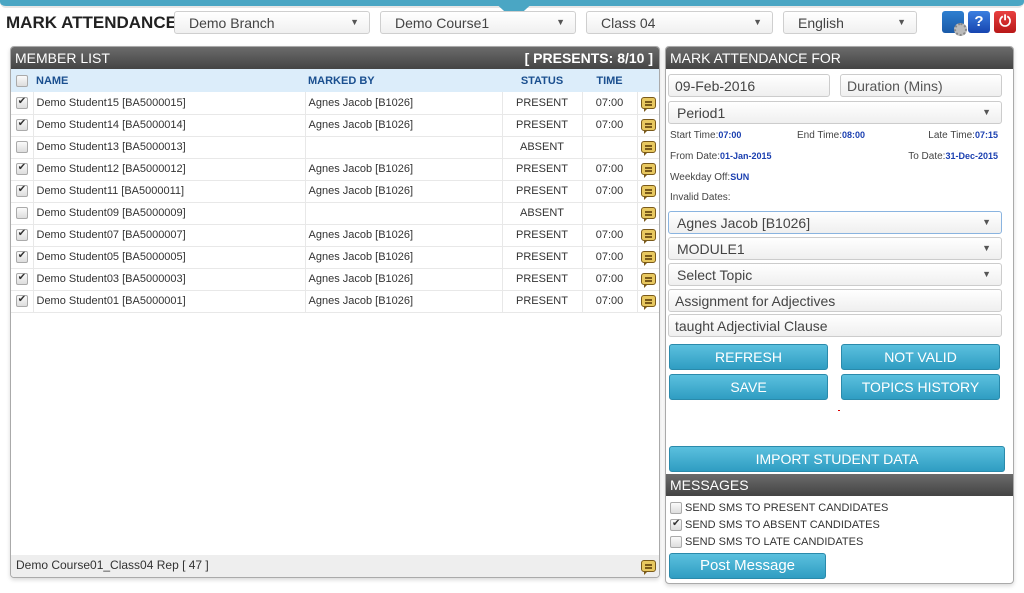 The height and width of the screenshot is (593, 1024). I want to click on date-input: 09-Feb-2016, so click(749, 85).